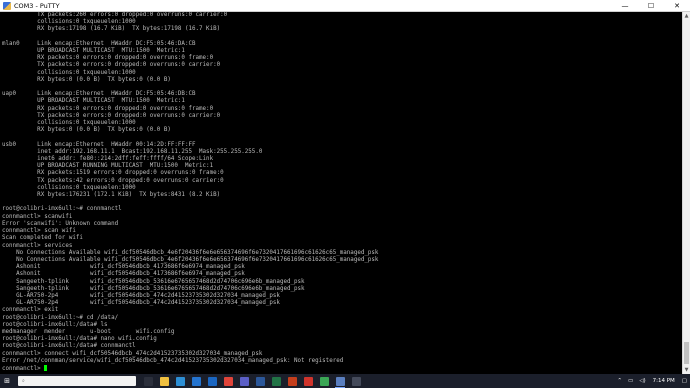 The image size is (690, 388). I want to click on vertical-scrollbar: ▲ ▼, so click(686, 193).